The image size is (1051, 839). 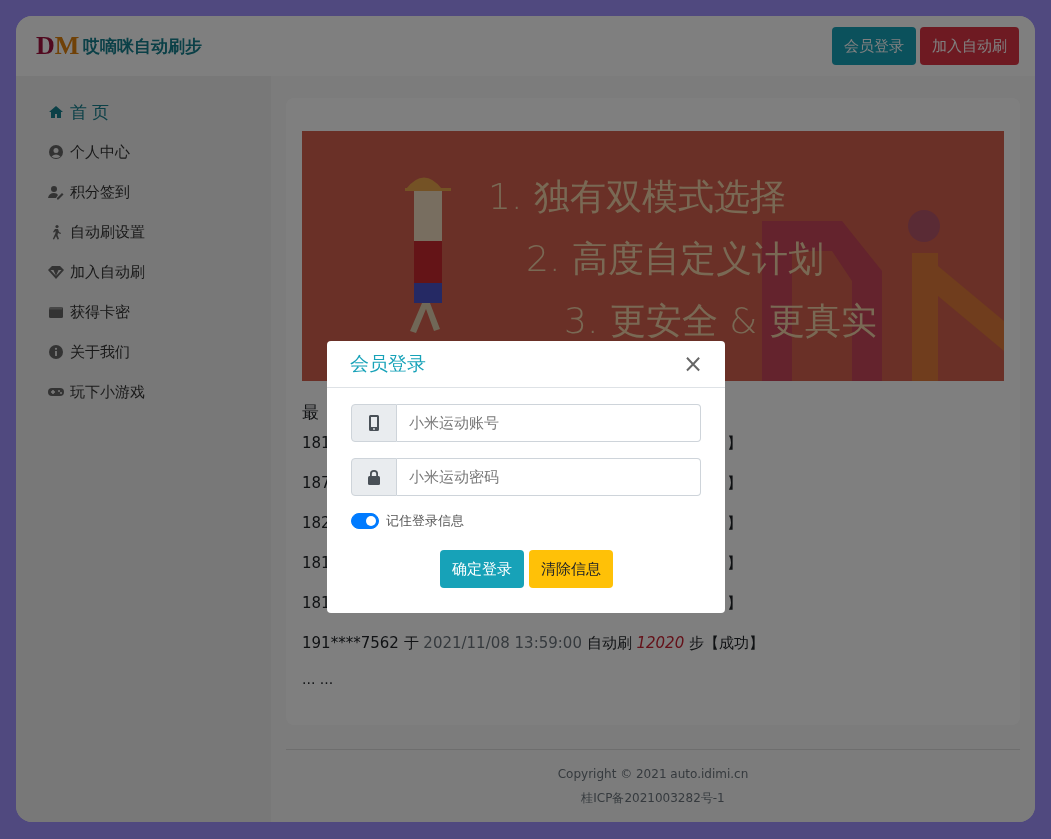 I want to click on record-text: 191****7562 于 2021/11/08 13:59:00 自动刷 12020 步【成功】, so click(x=533, y=643).